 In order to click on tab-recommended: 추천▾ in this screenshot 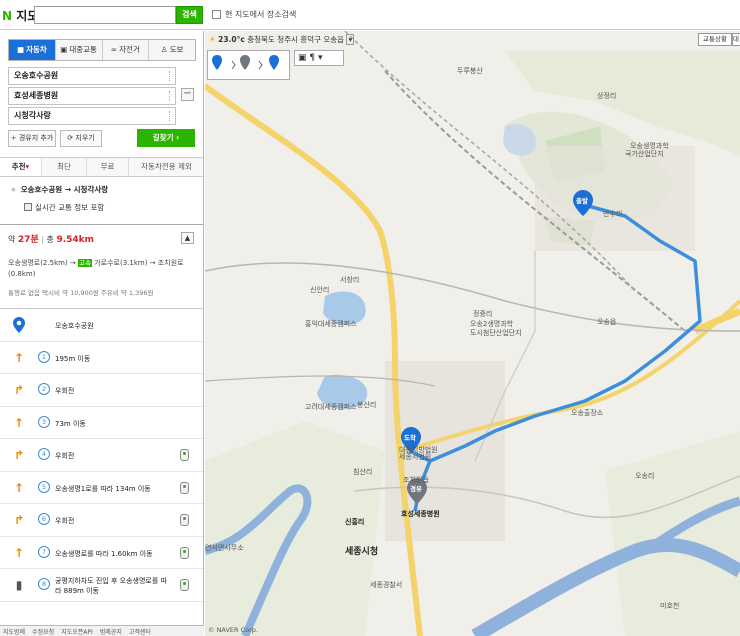, I will do `click(21, 167)`.